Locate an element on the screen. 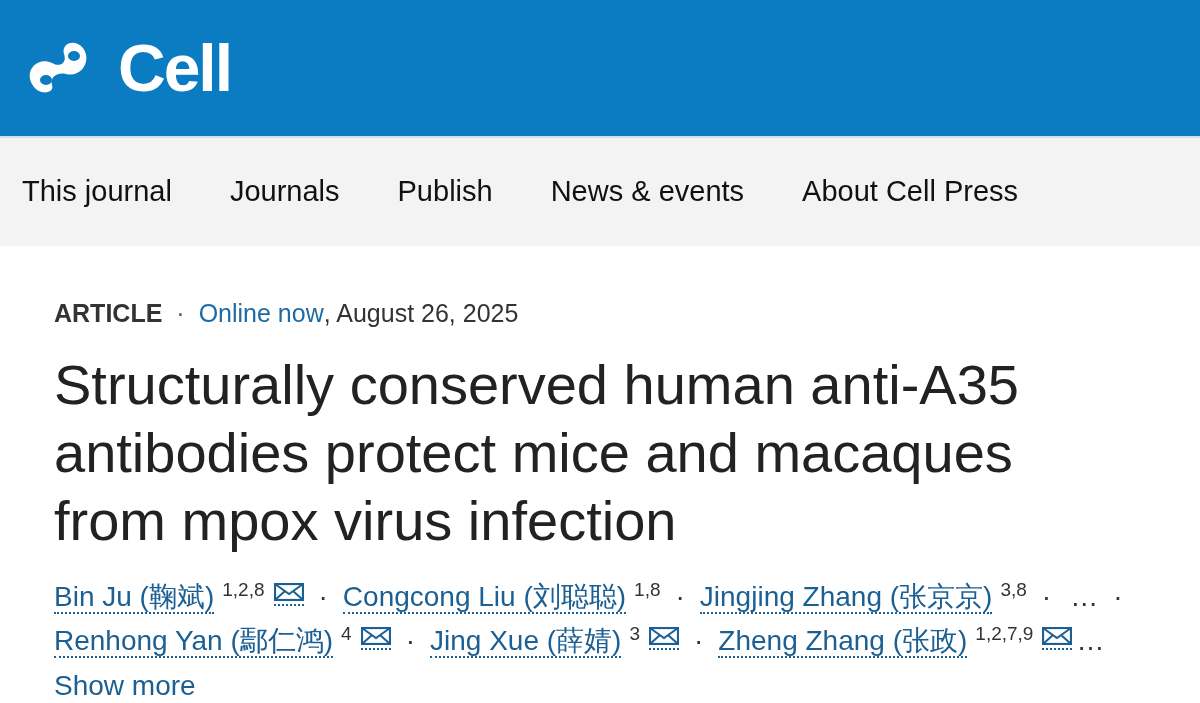 Image resolution: width=1200 pixels, height=703 pixels. author-link: Renhong Yan (鄢仁鸿) is located at coordinates (194, 641).